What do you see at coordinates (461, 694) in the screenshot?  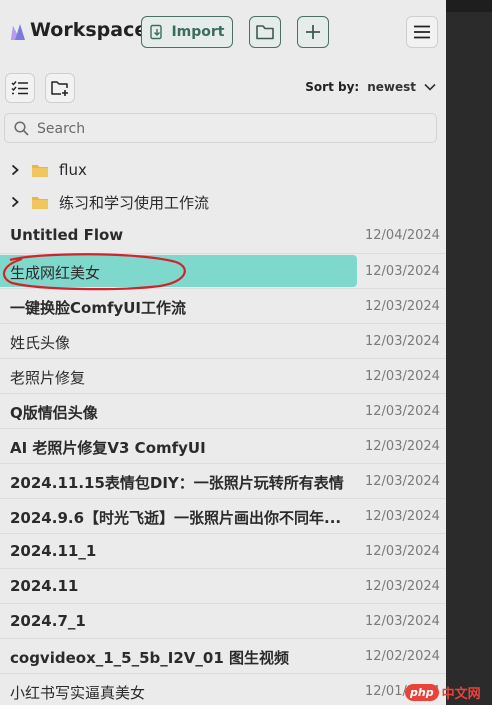 I see `watermark-text: 中文网` at bounding box center [461, 694].